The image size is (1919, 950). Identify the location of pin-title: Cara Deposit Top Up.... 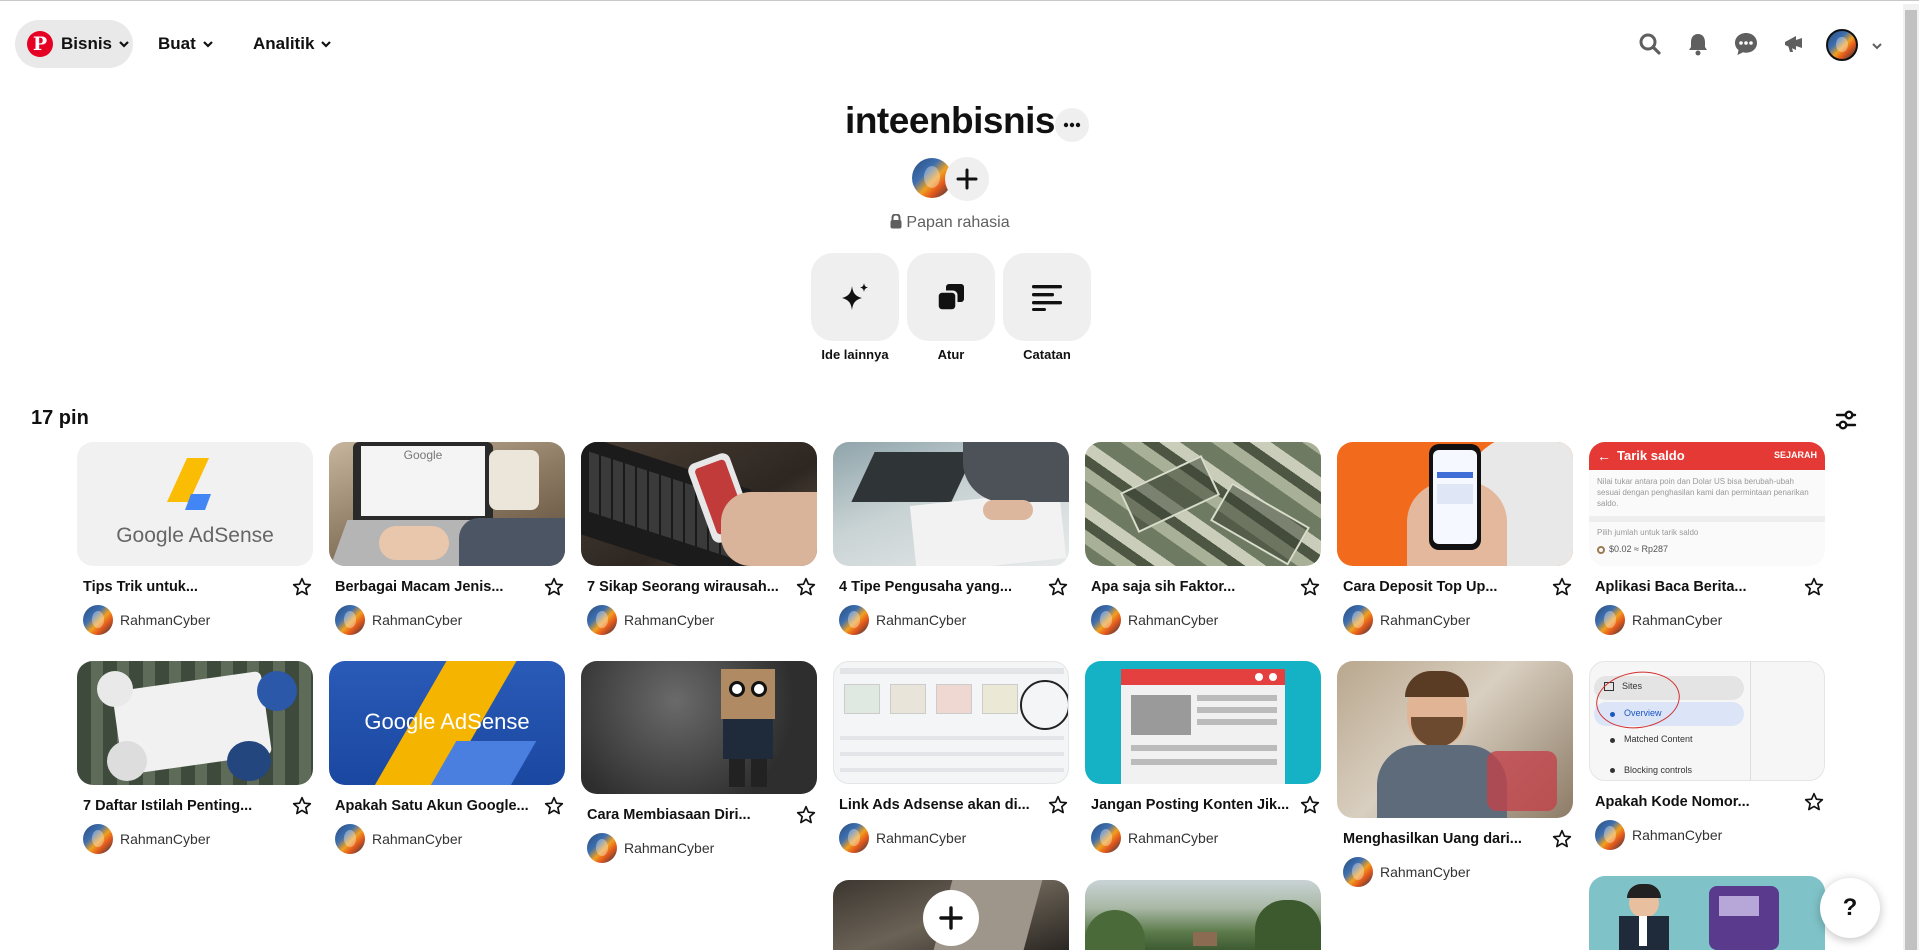
(1420, 587).